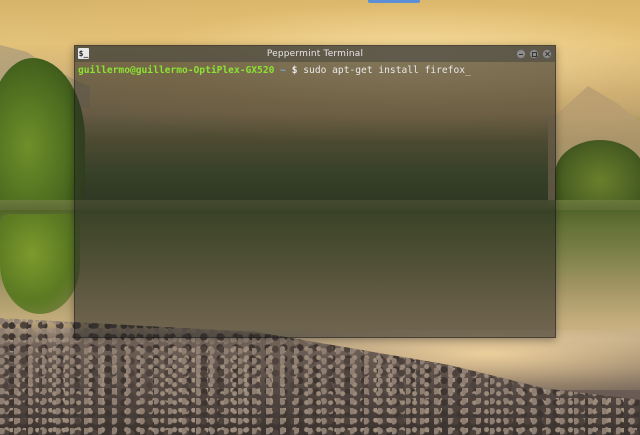  Describe the element at coordinates (597, 174) in the screenshot. I see `wallpaper-trees-right` at that location.